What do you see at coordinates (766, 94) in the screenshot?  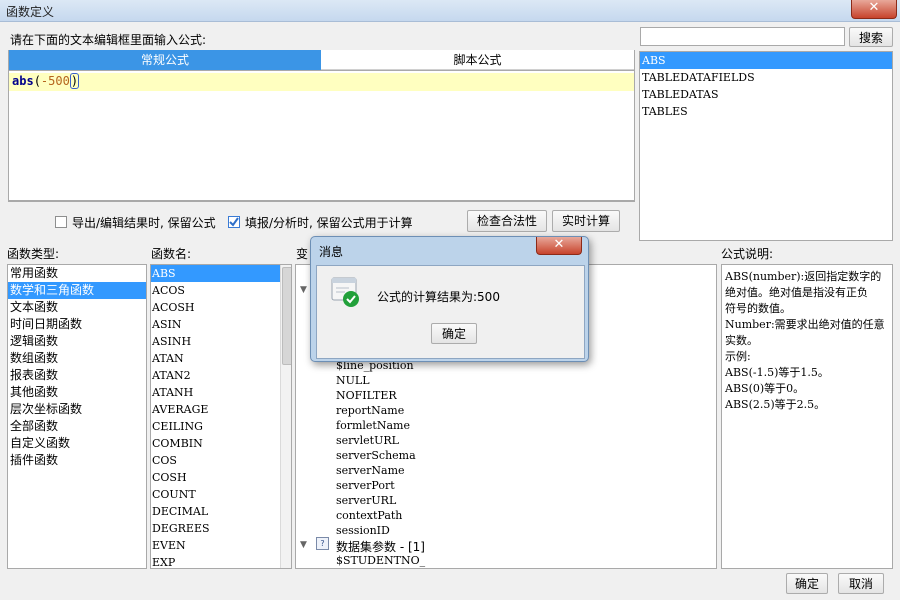 I see `formula-list-item: TABLEDATAS` at bounding box center [766, 94].